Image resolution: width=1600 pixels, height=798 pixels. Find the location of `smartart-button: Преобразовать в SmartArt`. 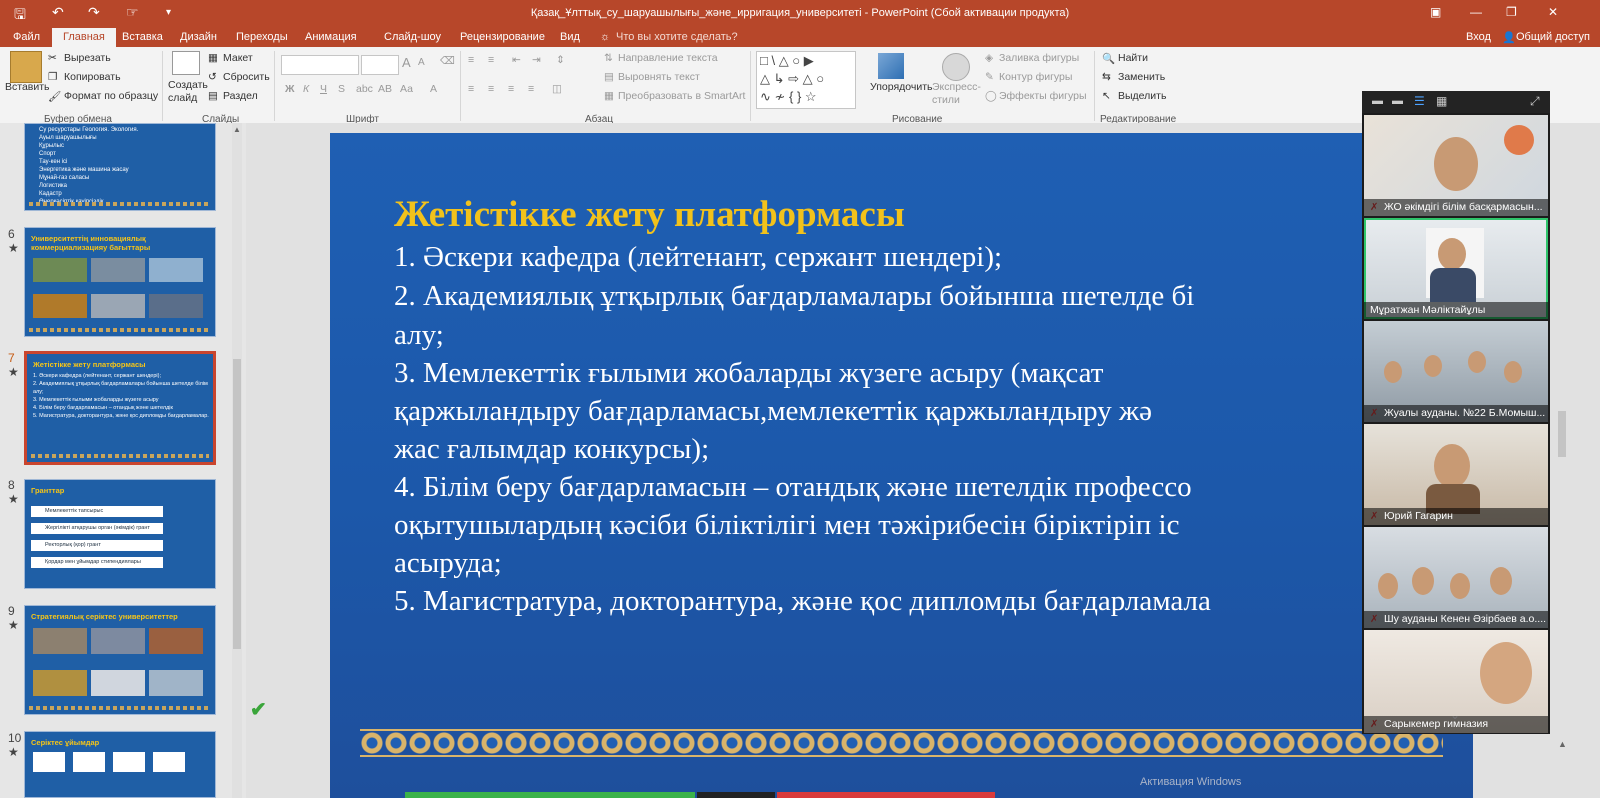

smartart-button: Преобразовать в SmartArt is located at coordinates (681, 96).